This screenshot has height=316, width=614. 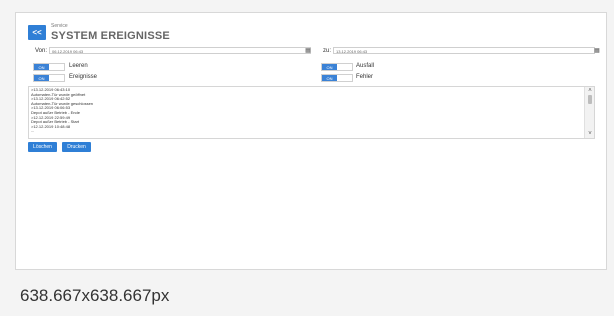 I want to click on scroll-thumb, so click(x=590, y=99).